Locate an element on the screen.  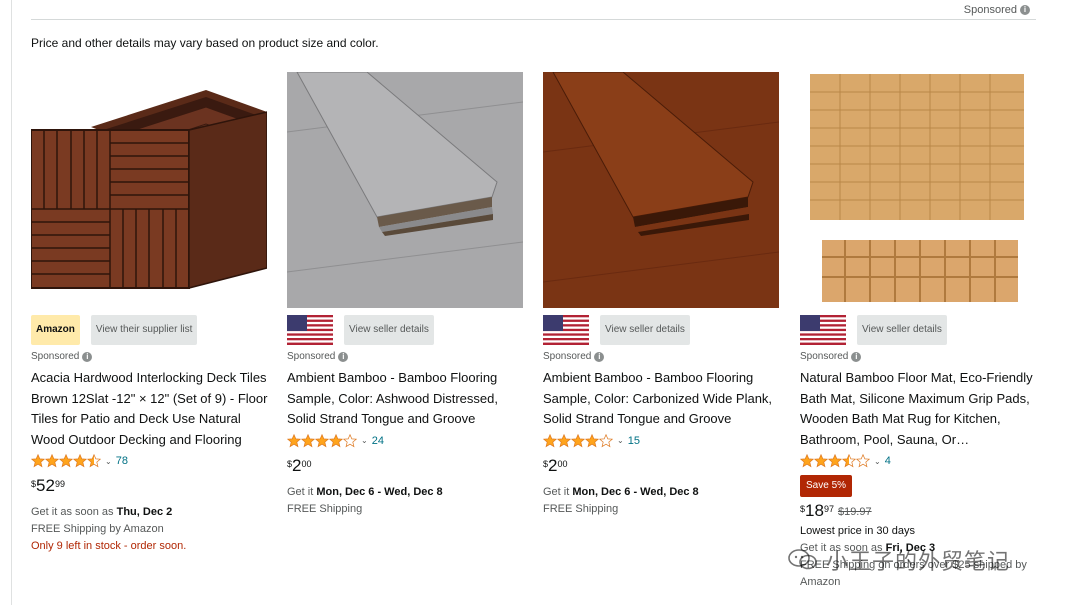
price-fraction: 97 is located at coordinates (828, 509).